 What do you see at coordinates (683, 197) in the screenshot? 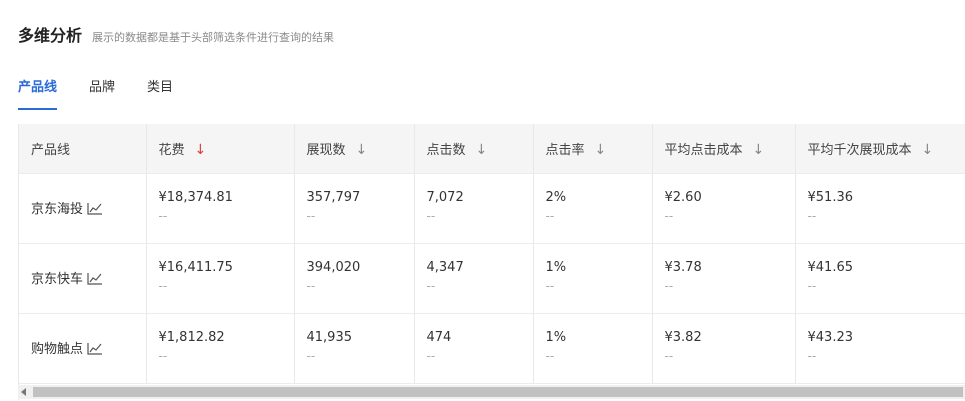
I see `cell-value: ¥2.60` at bounding box center [683, 197].